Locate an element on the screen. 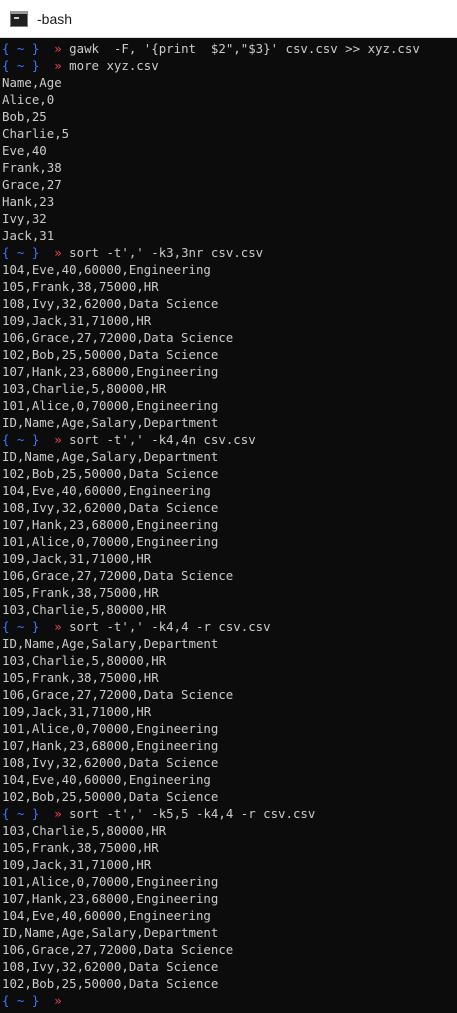 The width and height of the screenshot is (457, 1013). title-bar: -bash is located at coordinates (228, 19).